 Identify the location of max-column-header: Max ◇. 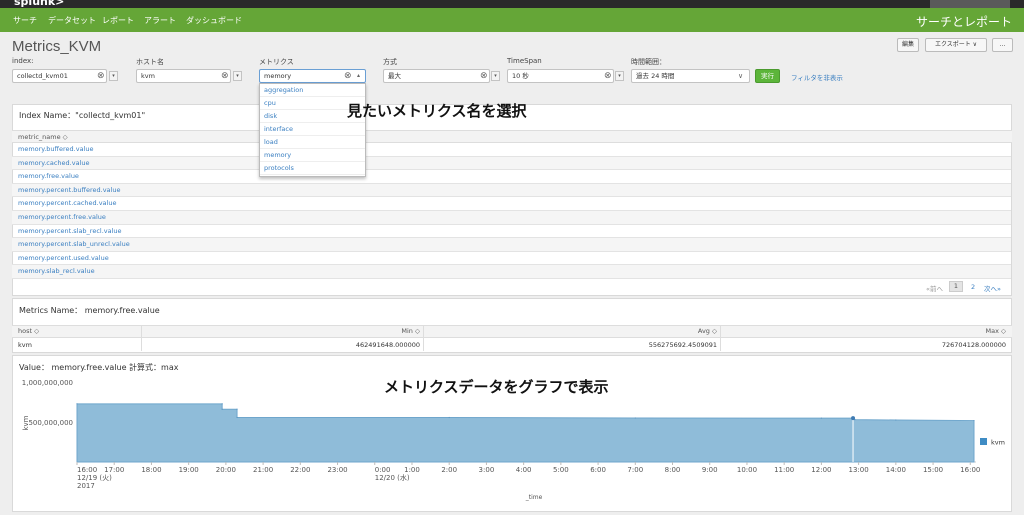
(863, 331).